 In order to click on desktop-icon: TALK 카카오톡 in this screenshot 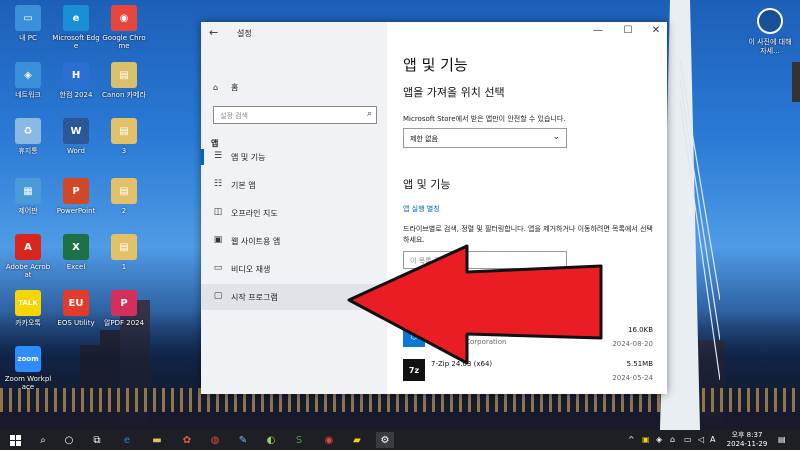, I will do `click(28, 308)`.